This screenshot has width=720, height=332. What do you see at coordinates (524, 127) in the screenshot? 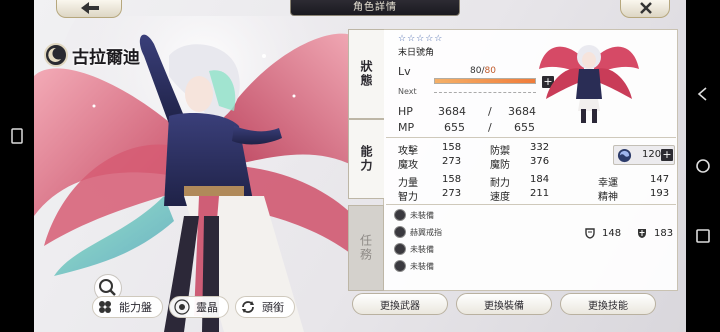
I see `mp-max: 655` at bounding box center [524, 127].